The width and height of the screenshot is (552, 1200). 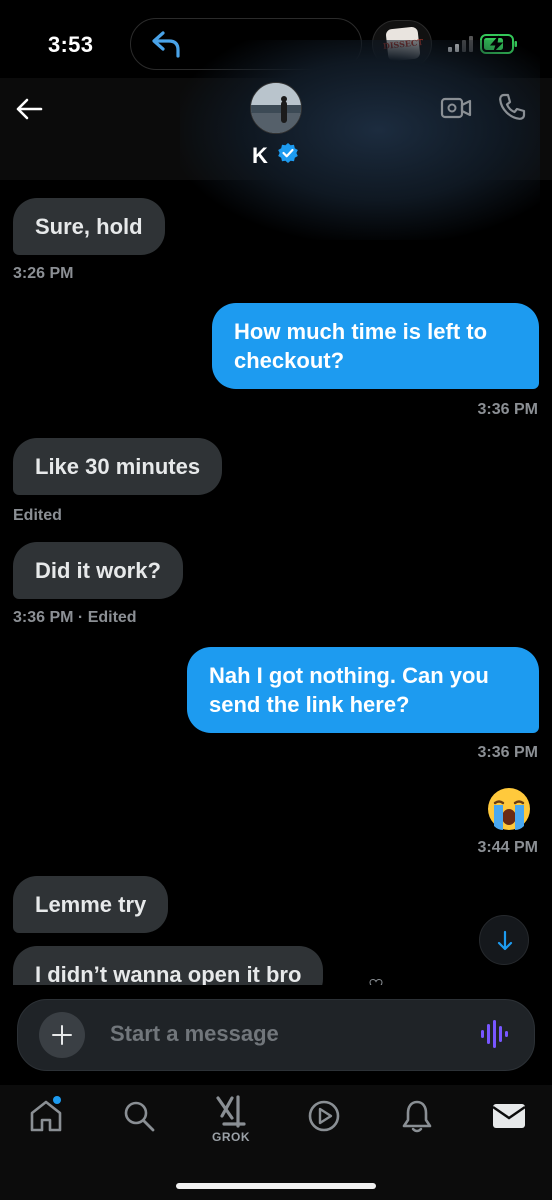 What do you see at coordinates (507, 847) in the screenshot?
I see `message-timestamp: 3:44 PM` at bounding box center [507, 847].